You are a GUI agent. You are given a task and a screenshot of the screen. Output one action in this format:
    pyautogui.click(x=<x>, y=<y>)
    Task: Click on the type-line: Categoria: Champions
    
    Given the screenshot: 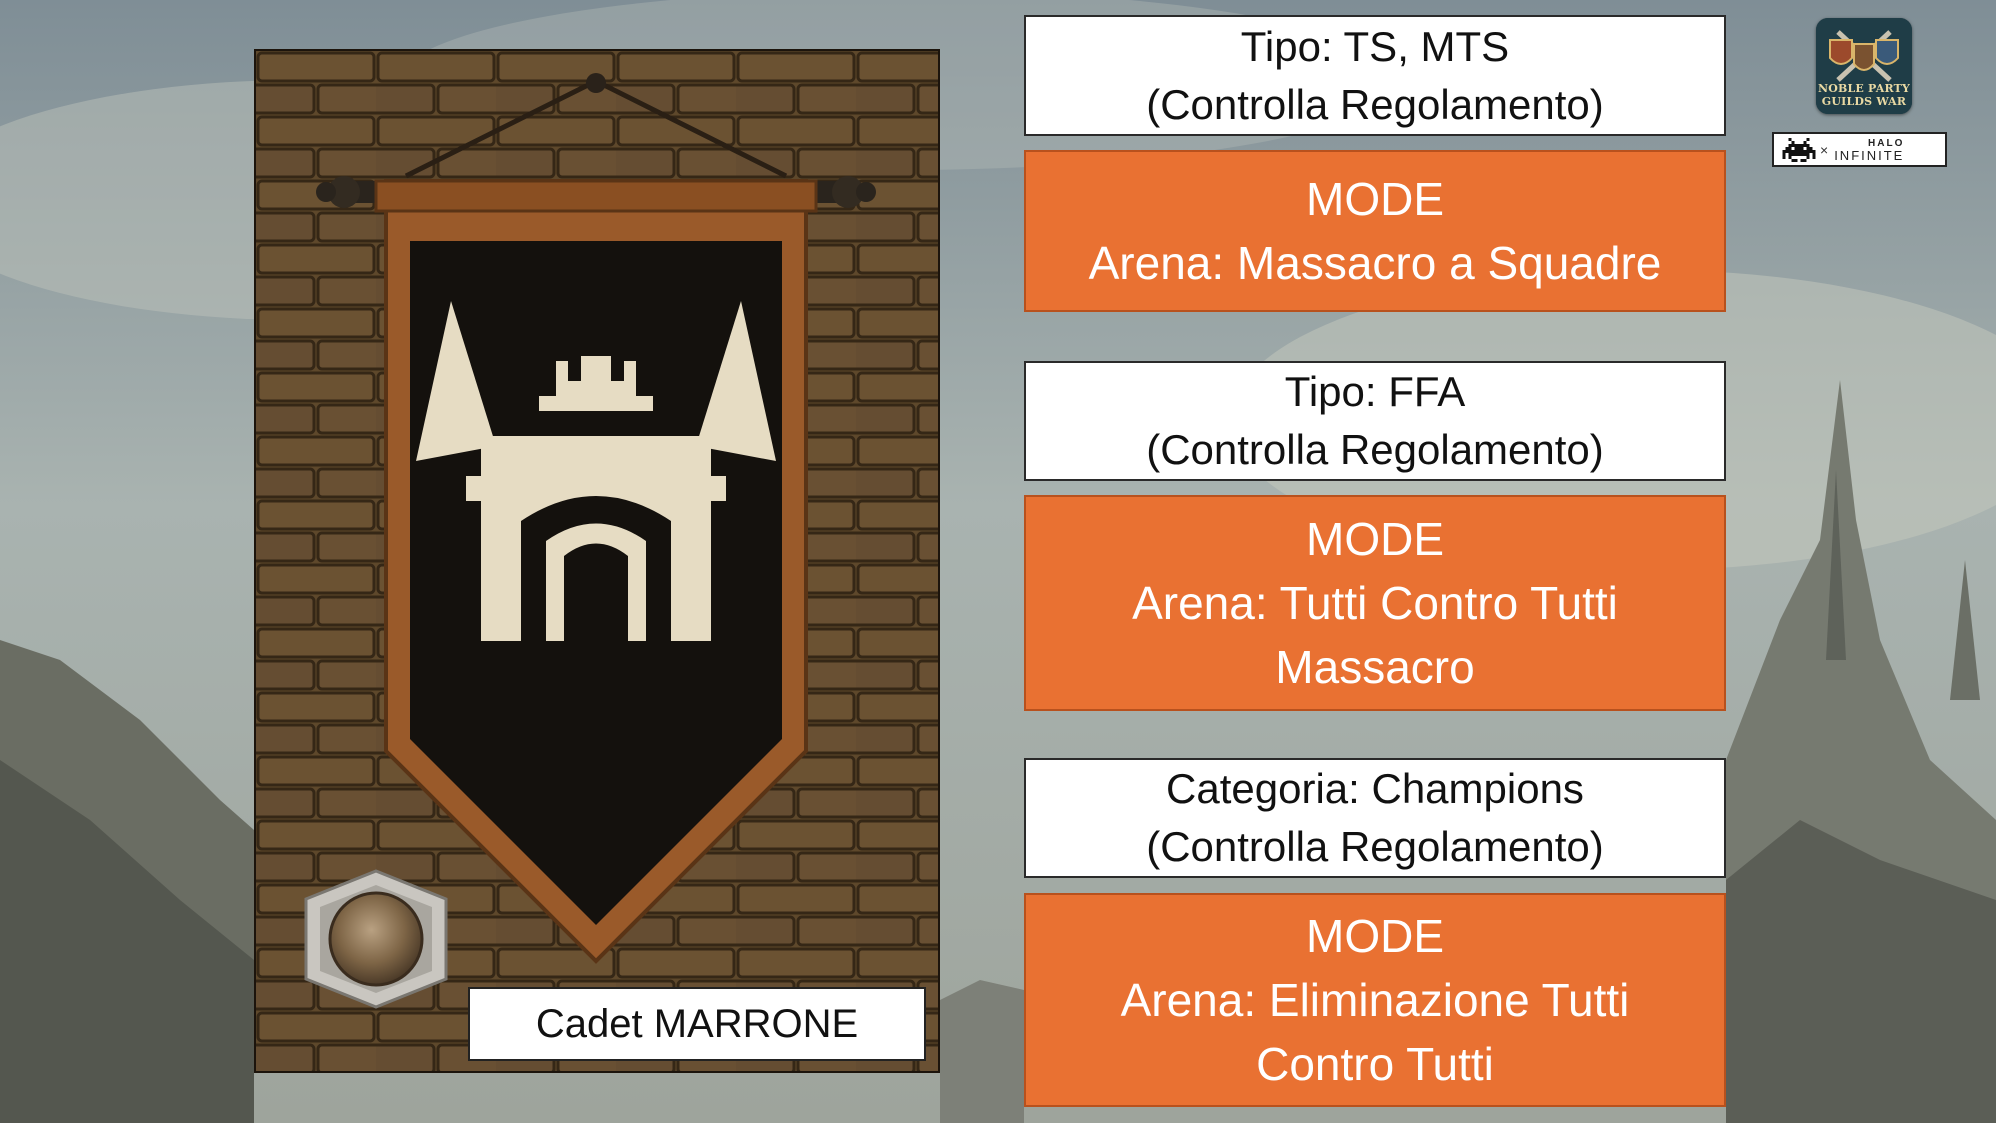 What is the action you would take?
    pyautogui.click(x=1375, y=788)
    